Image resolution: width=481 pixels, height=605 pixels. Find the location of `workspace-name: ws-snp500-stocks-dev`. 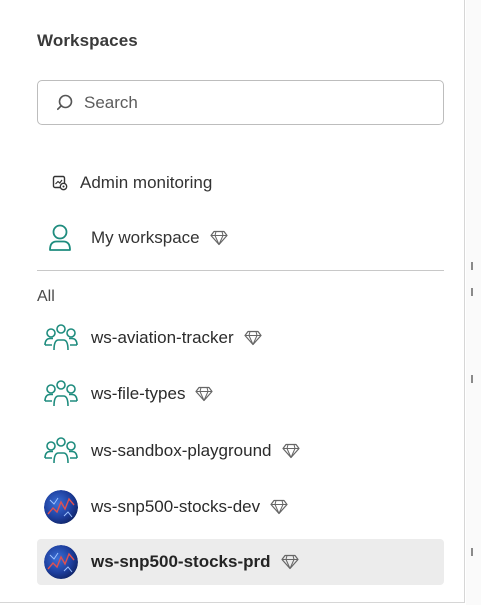

workspace-name: ws-snp500-stocks-dev is located at coordinates (176, 506).